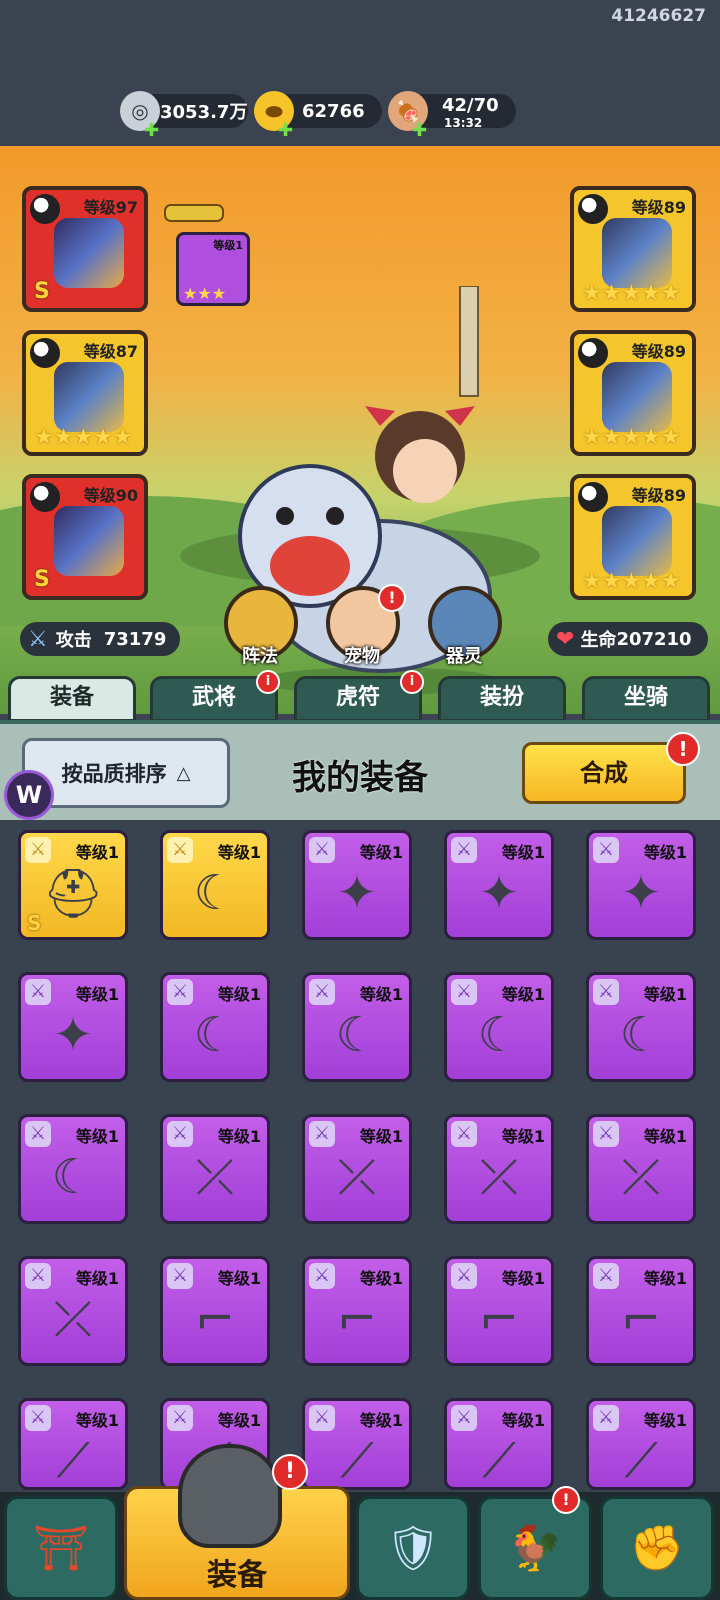 The image size is (720, 1600). Describe the element at coordinates (268, 682) in the screenshot. I see `generals-alert-badge: i` at that location.